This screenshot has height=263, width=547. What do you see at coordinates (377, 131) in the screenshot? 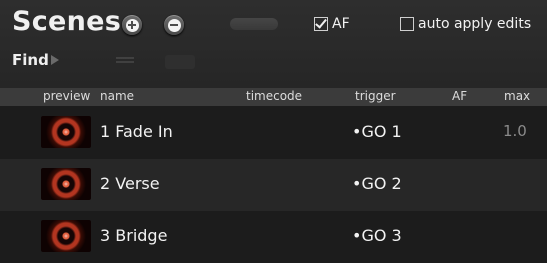
I see `scene-trigger: •GO 1` at bounding box center [377, 131].